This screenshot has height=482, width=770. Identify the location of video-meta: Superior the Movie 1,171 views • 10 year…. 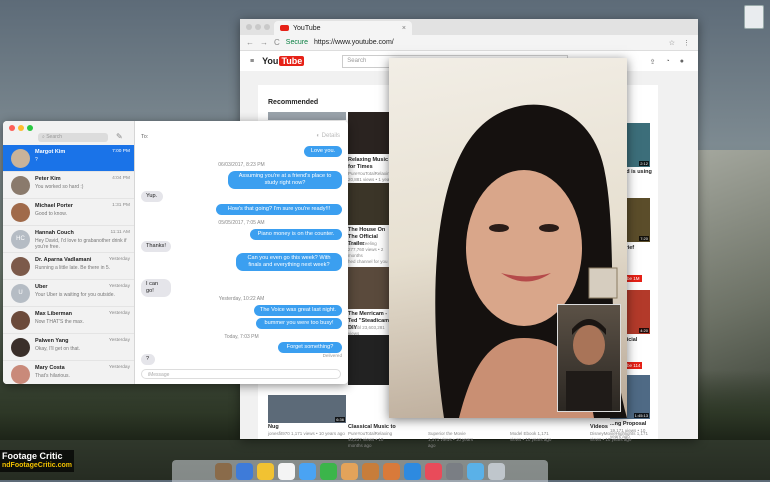
(451, 439).